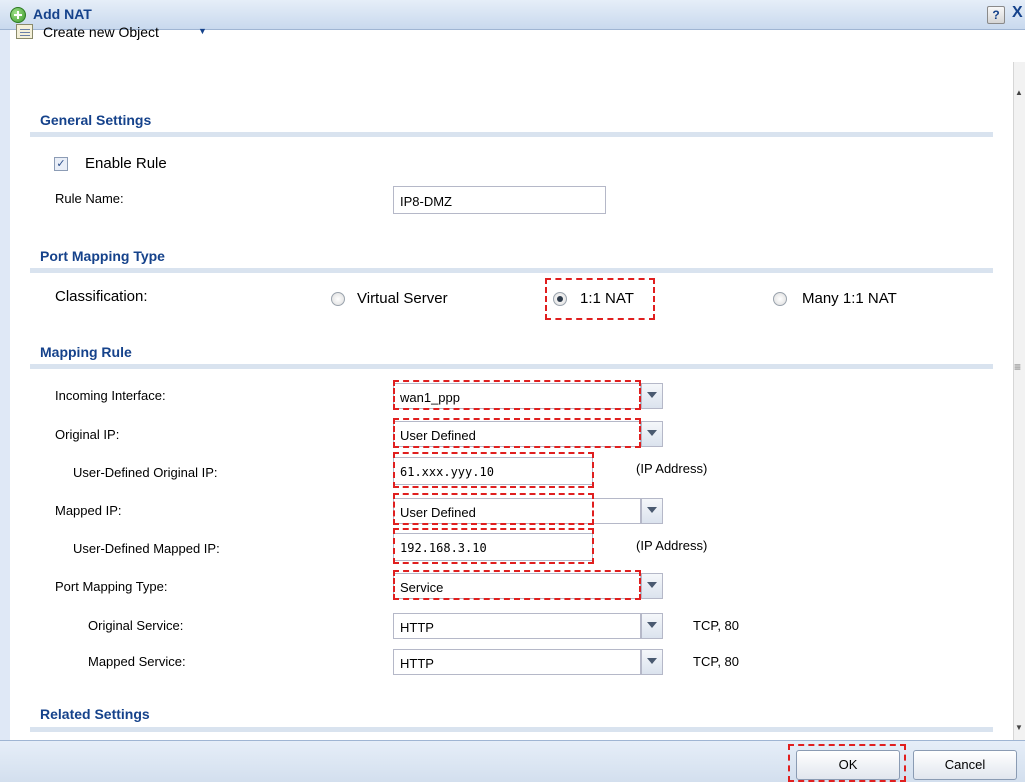  What do you see at coordinates (202, 31) in the screenshot?
I see `chevron-down-icon: ▼` at bounding box center [202, 31].